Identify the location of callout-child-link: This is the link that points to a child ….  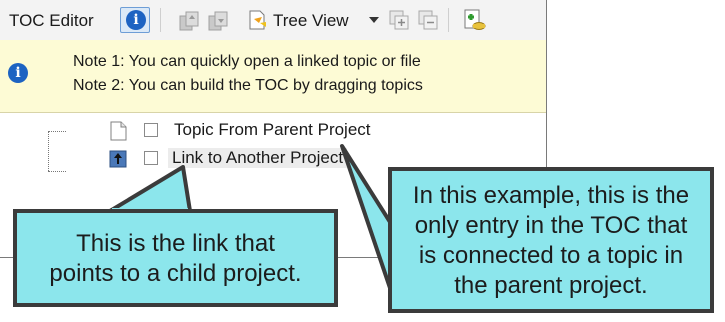
(175, 258).